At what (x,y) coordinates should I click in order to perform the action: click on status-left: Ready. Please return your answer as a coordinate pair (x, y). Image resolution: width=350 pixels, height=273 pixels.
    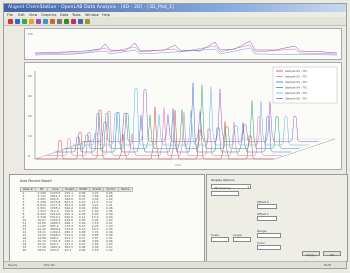
    Looking at the image, I should click on (13, 265).